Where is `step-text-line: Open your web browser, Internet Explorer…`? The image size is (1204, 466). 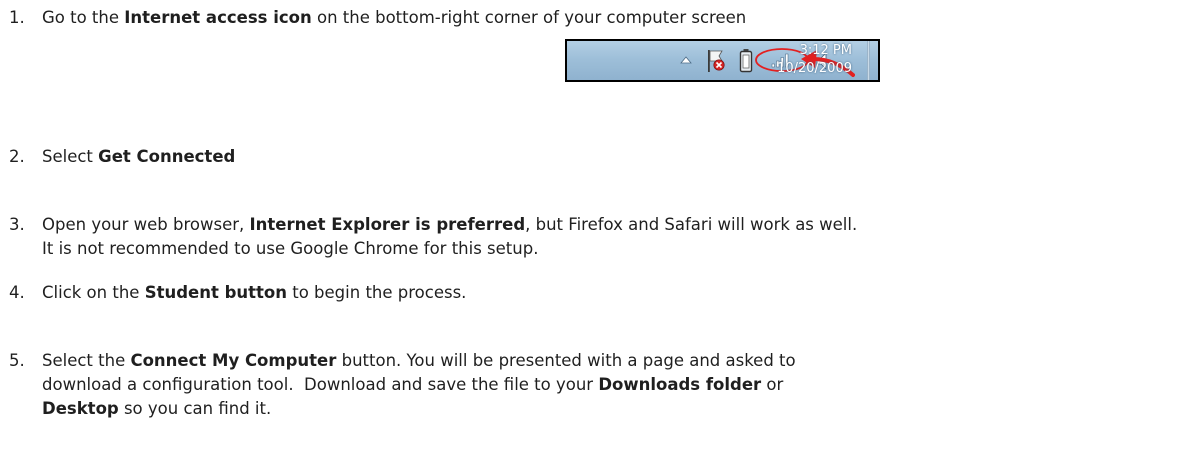
step-text-line: Open your web browser, Internet Explorer… is located at coordinates (623, 225).